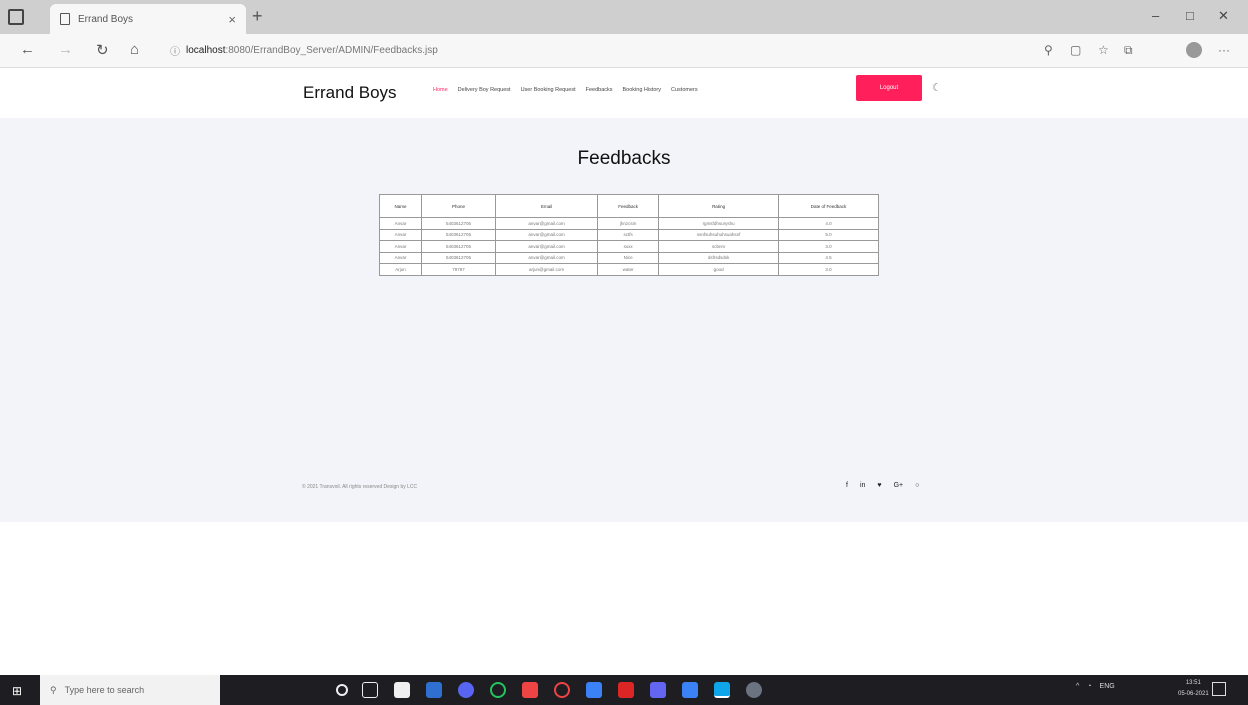 This screenshot has height=705, width=1248. Describe the element at coordinates (232, 19) in the screenshot. I see `close-tab-icon: ×` at that location.